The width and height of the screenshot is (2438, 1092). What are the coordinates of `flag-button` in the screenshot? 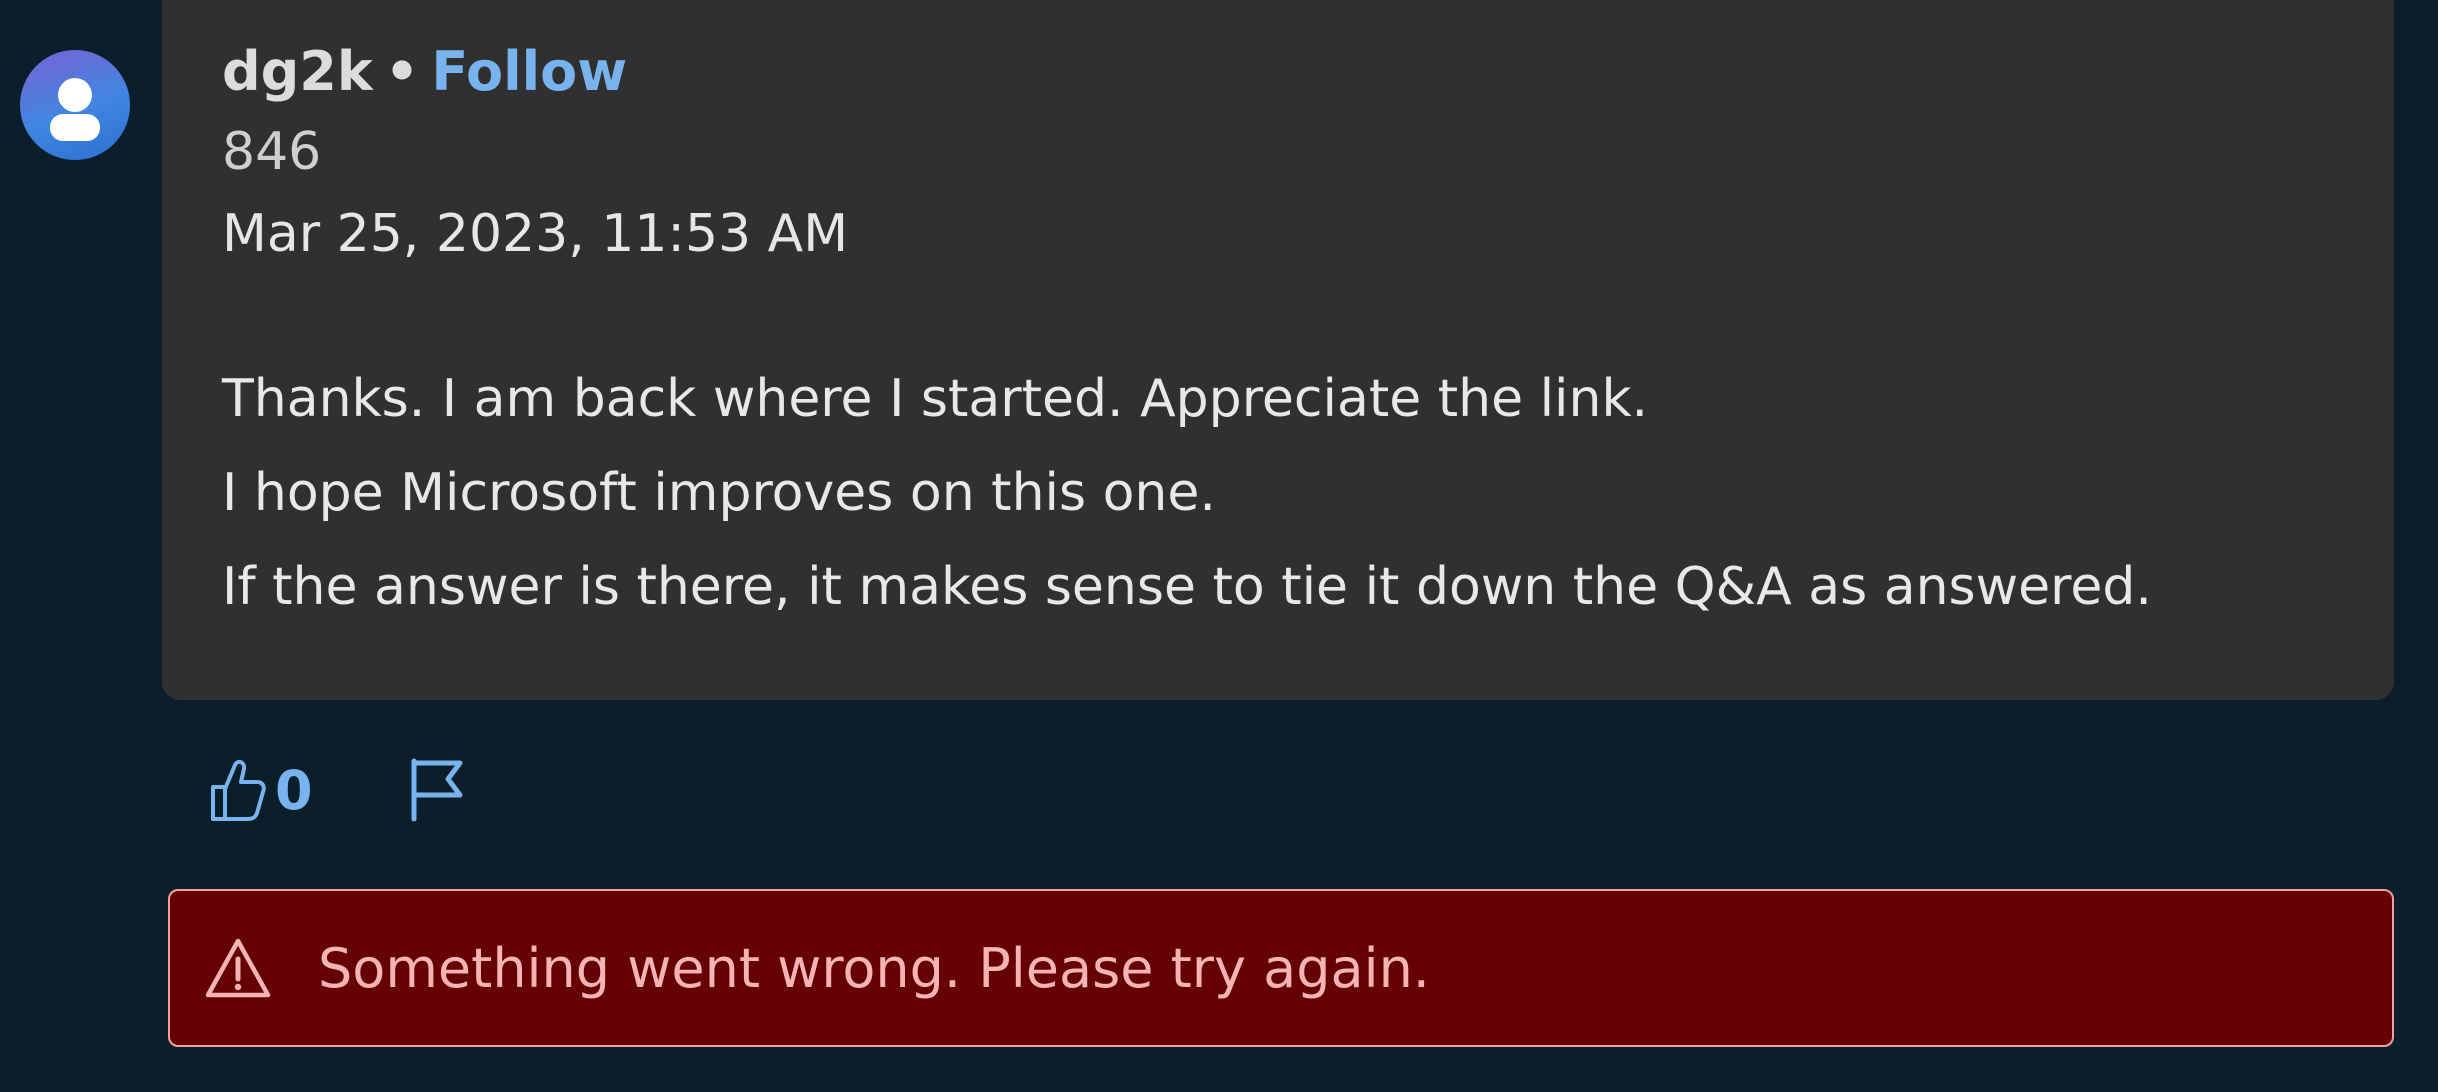 It's located at (437, 790).